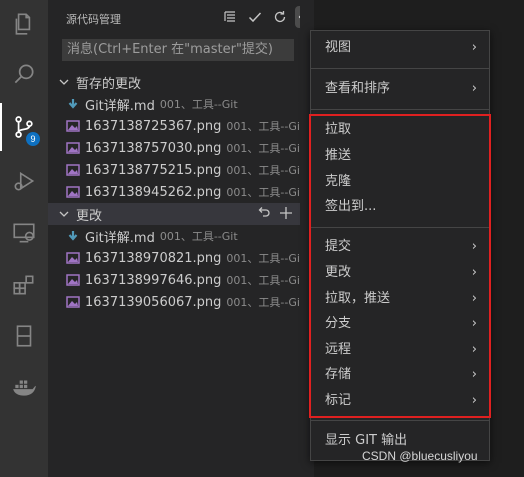  I want to click on menu-item-label: 更改, so click(338, 272).